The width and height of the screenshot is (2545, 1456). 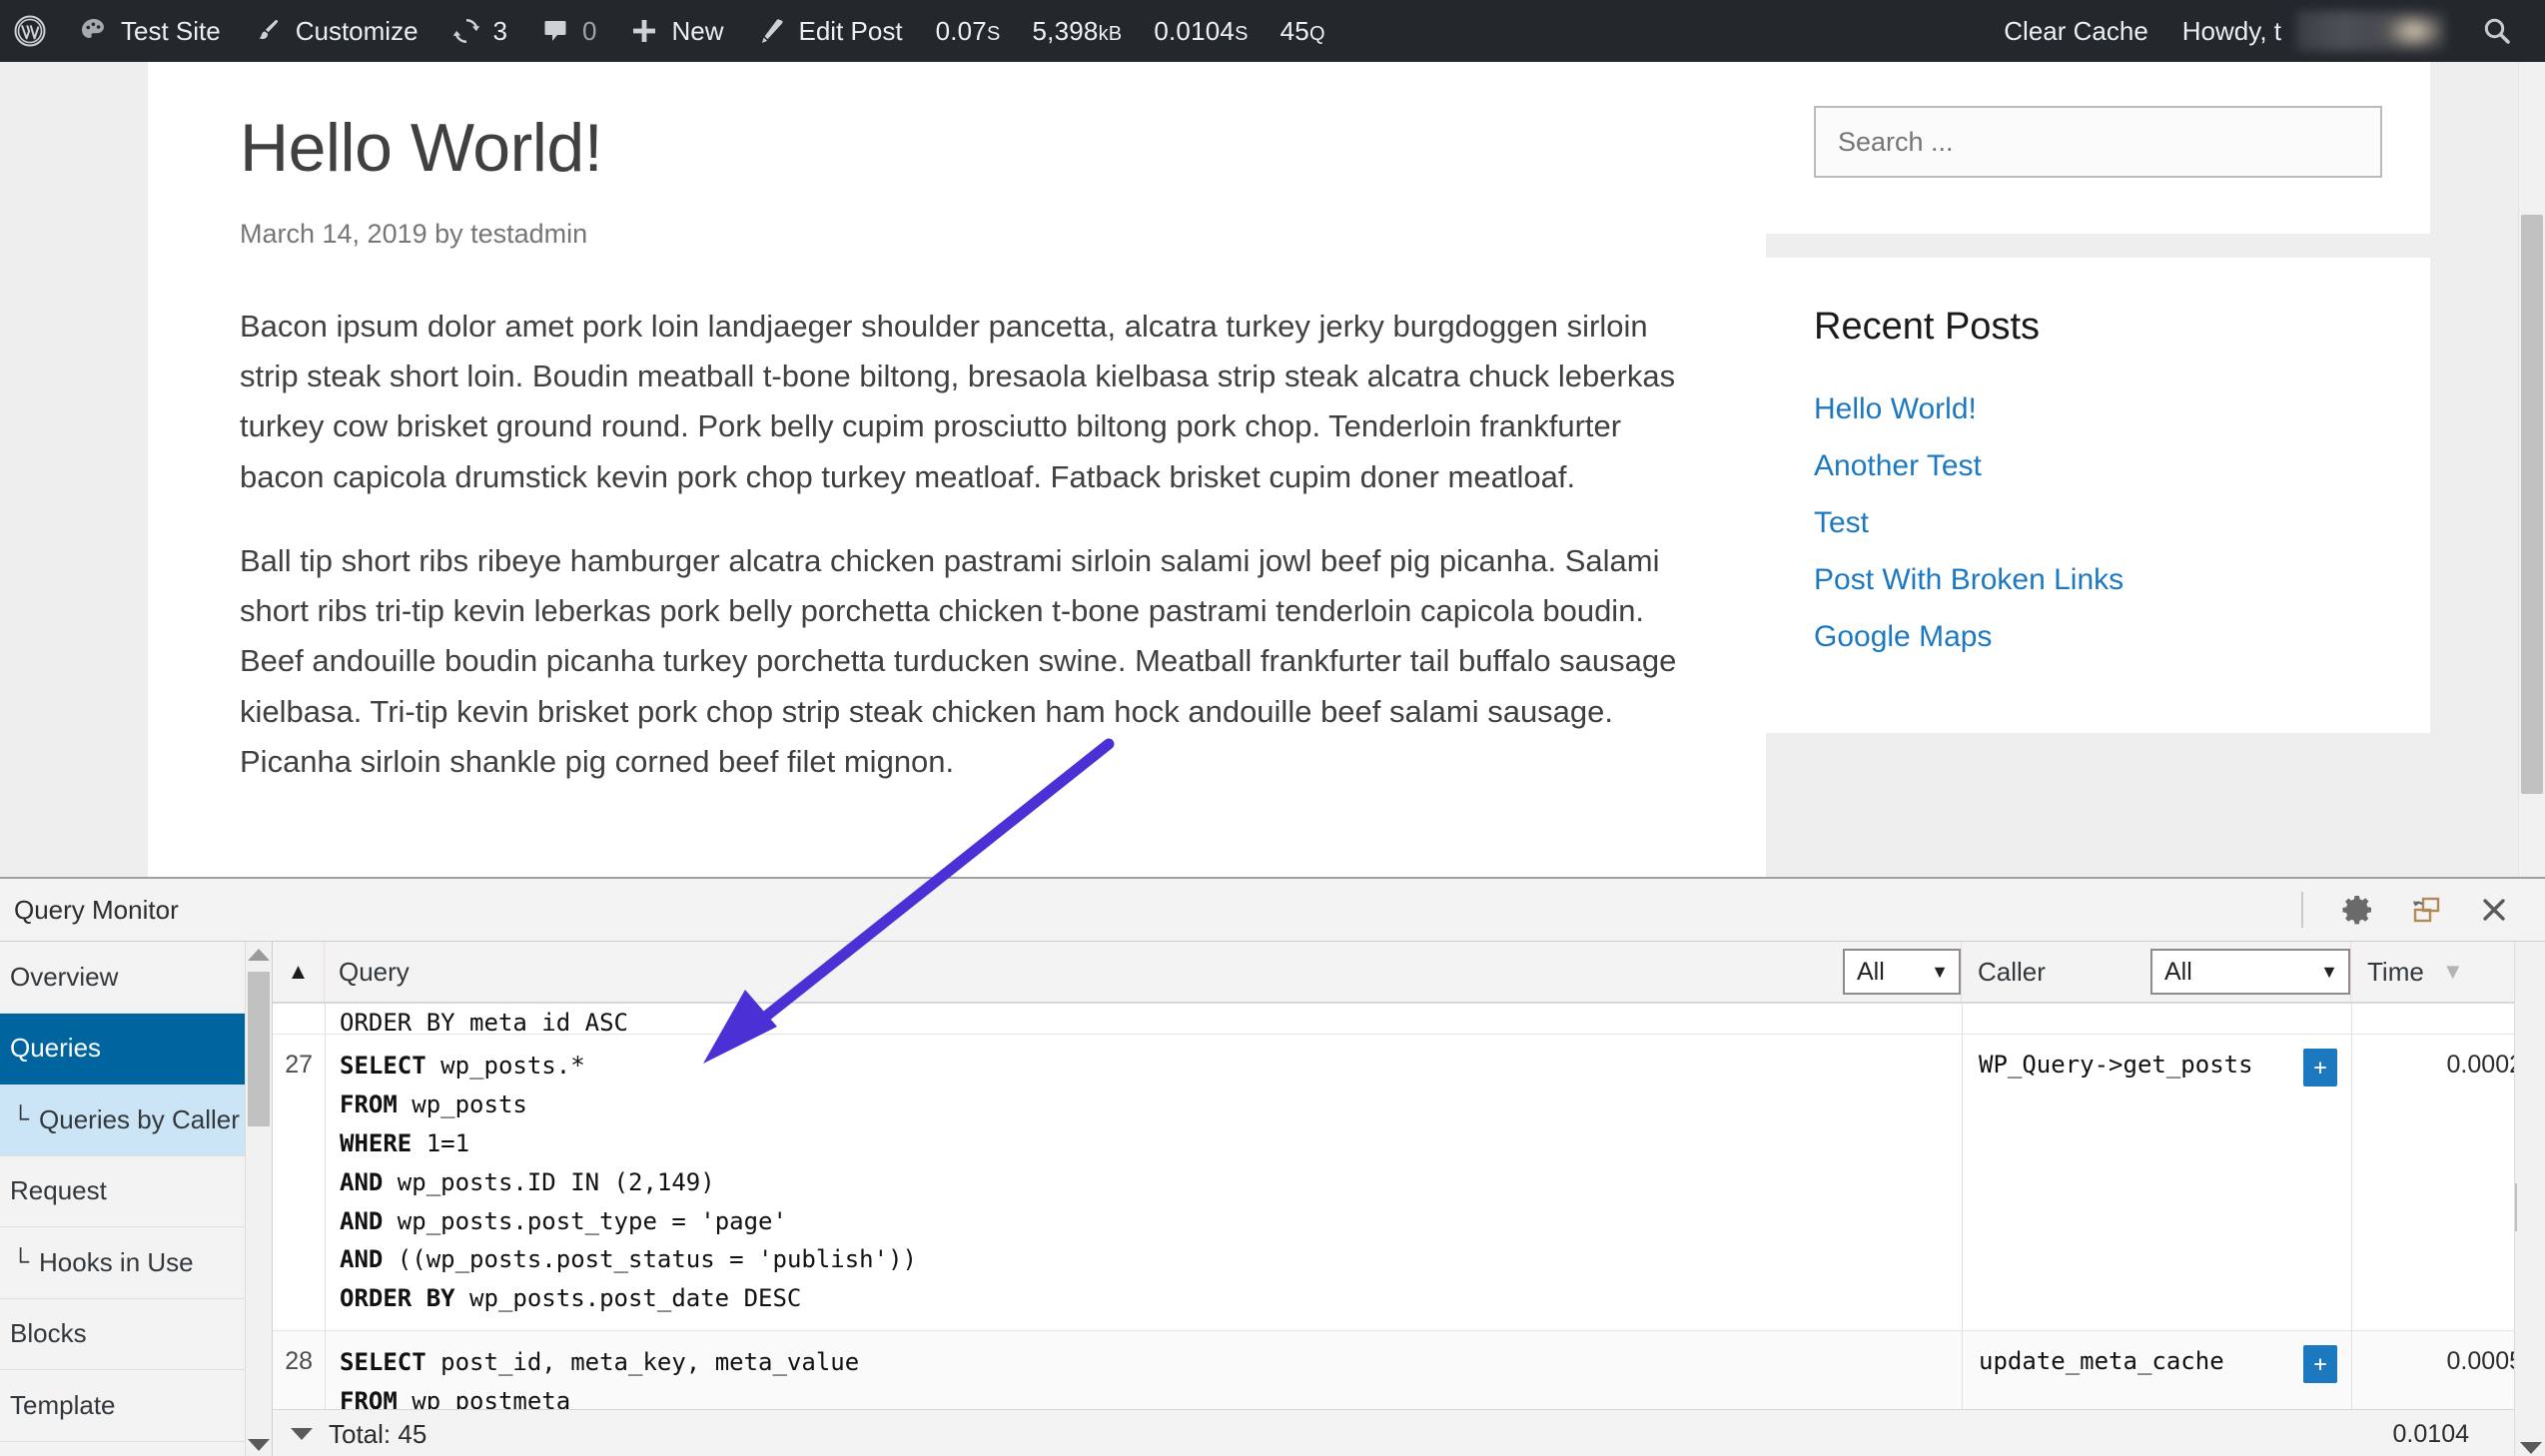 I want to click on wordpress-logo-icon, so click(x=30, y=31).